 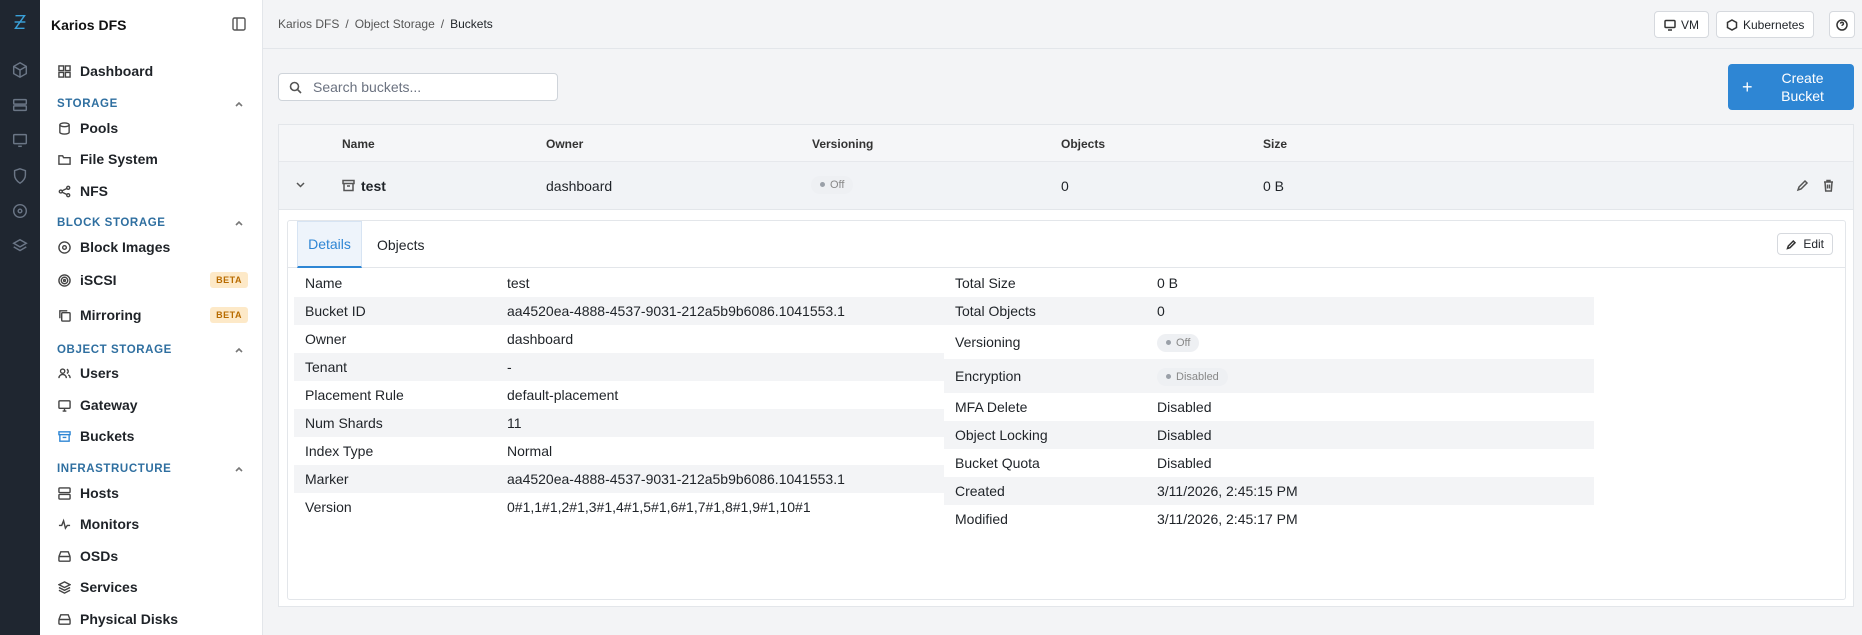 What do you see at coordinates (1066, 186) in the screenshot?
I see `table-row: test dashboard Off 0 0 B` at bounding box center [1066, 186].